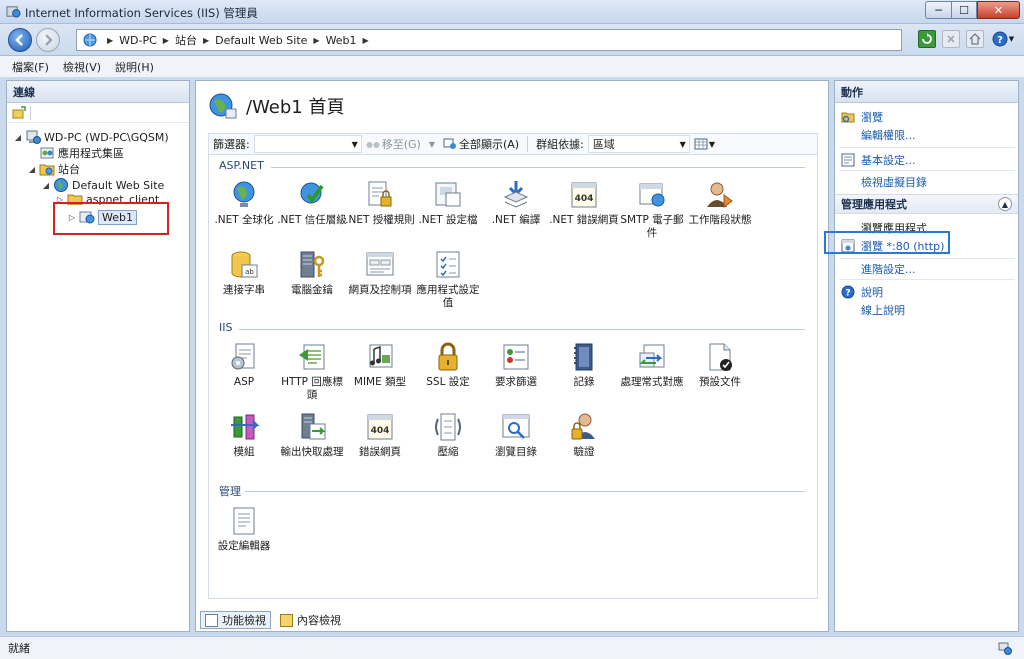 The image size is (1024, 659). I want to click on feature-pages-controls: 網頁及控制項, so click(380, 273).